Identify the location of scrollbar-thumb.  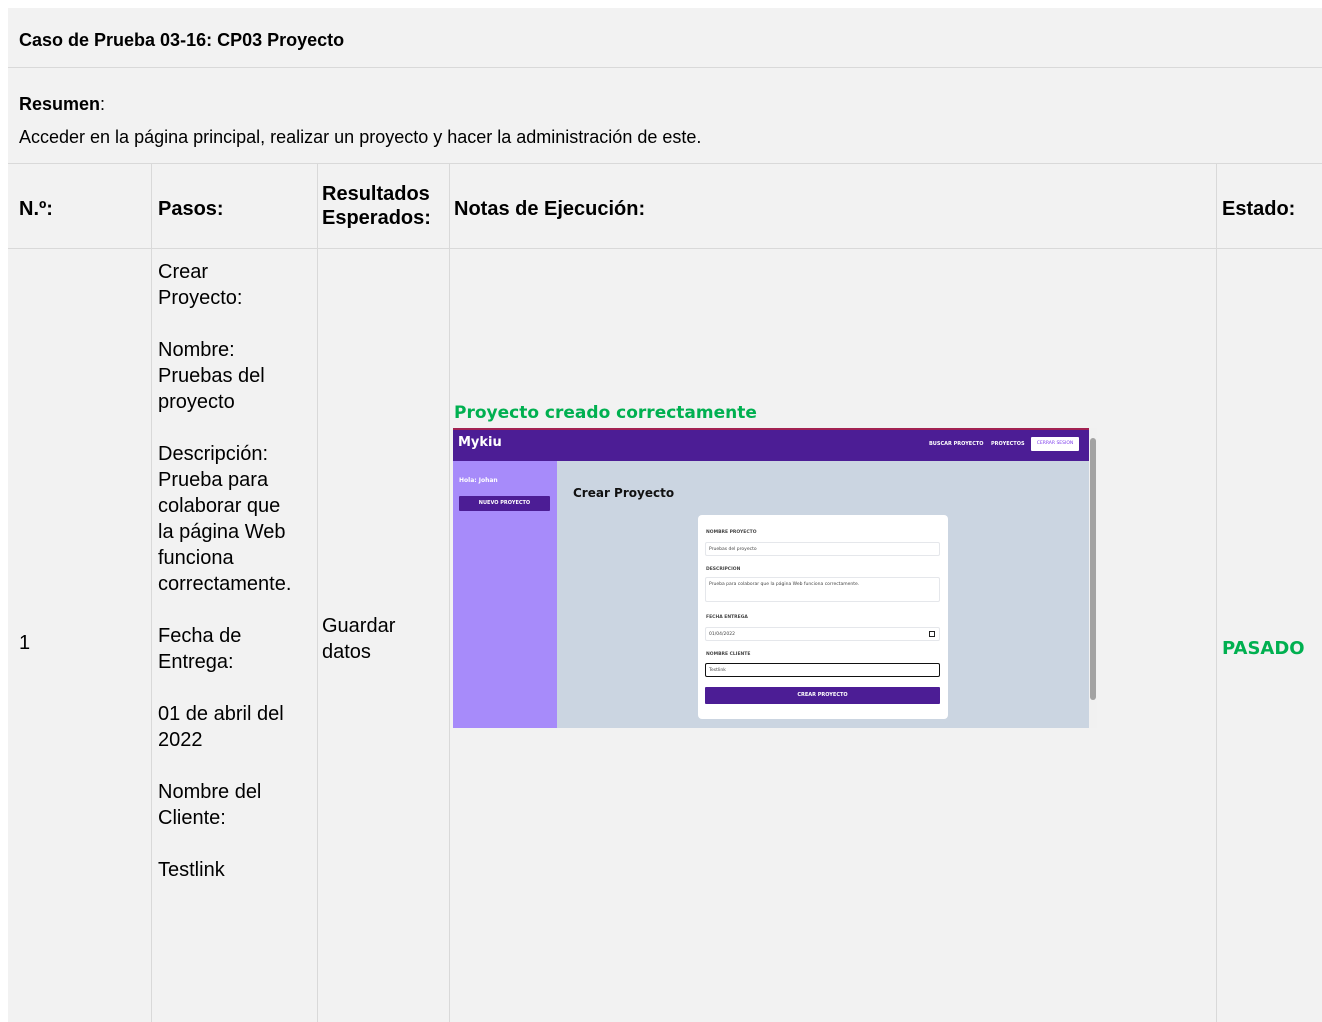
(1093, 569).